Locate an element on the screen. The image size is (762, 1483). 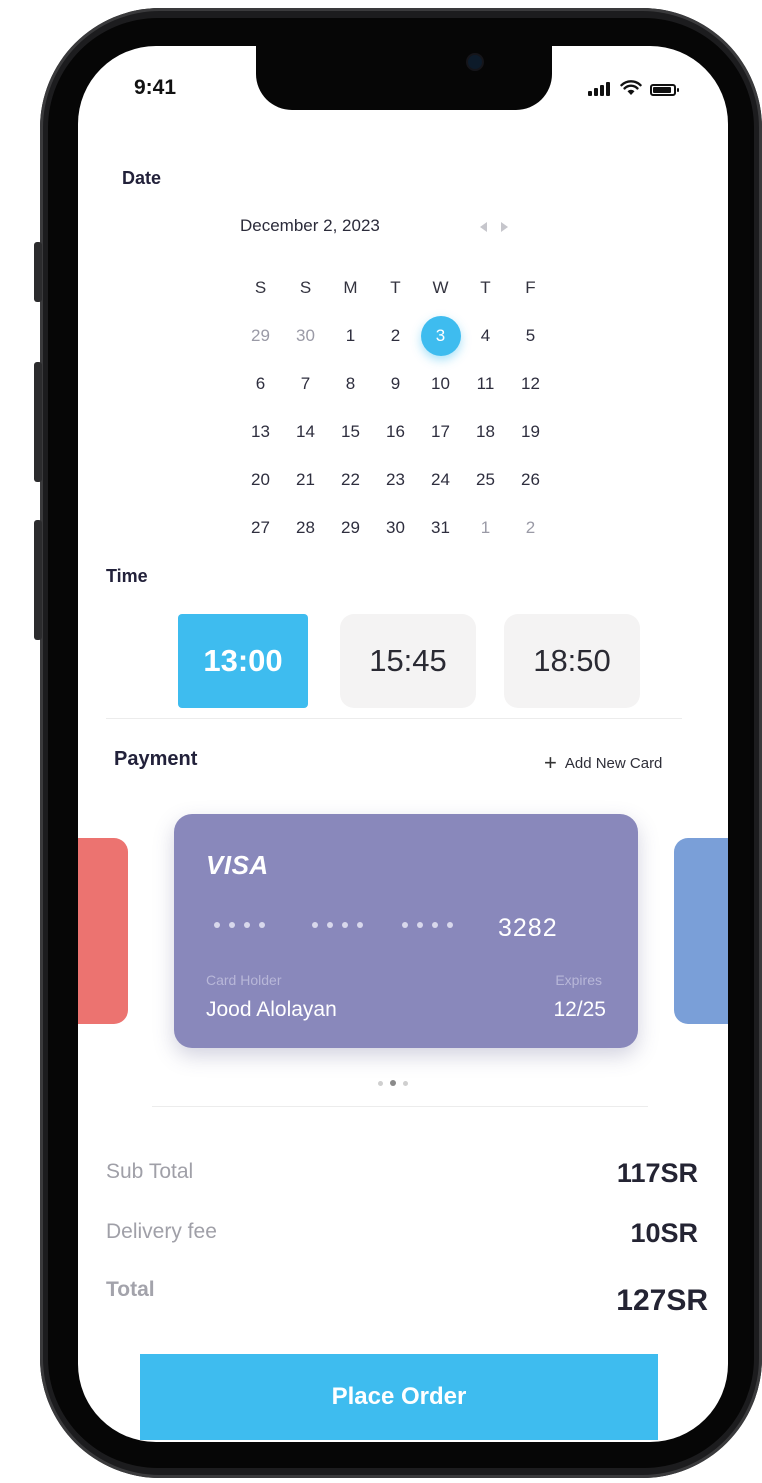
weekday-label: T is located at coordinates (395, 287).